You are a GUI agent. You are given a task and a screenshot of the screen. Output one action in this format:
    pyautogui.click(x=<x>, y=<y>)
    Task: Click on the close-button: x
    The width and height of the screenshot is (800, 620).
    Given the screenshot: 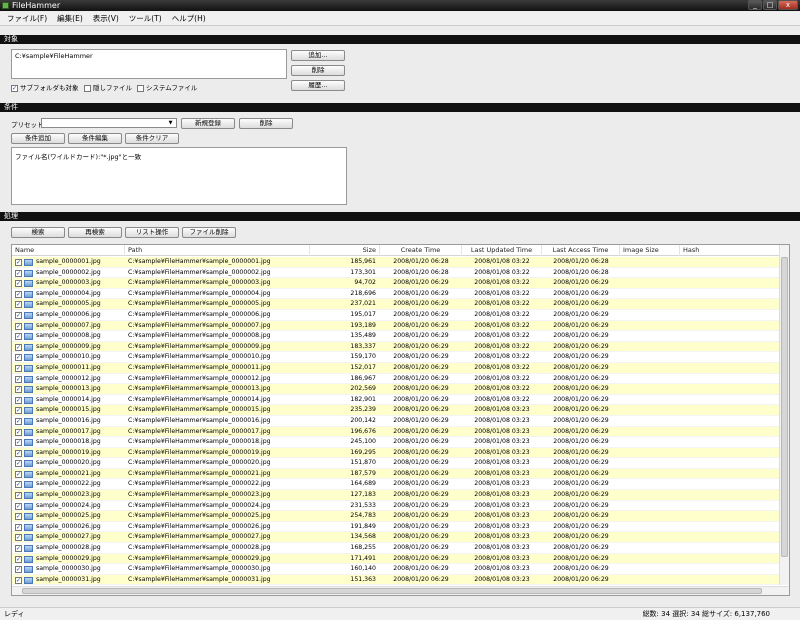 What is the action you would take?
    pyautogui.click(x=788, y=5)
    